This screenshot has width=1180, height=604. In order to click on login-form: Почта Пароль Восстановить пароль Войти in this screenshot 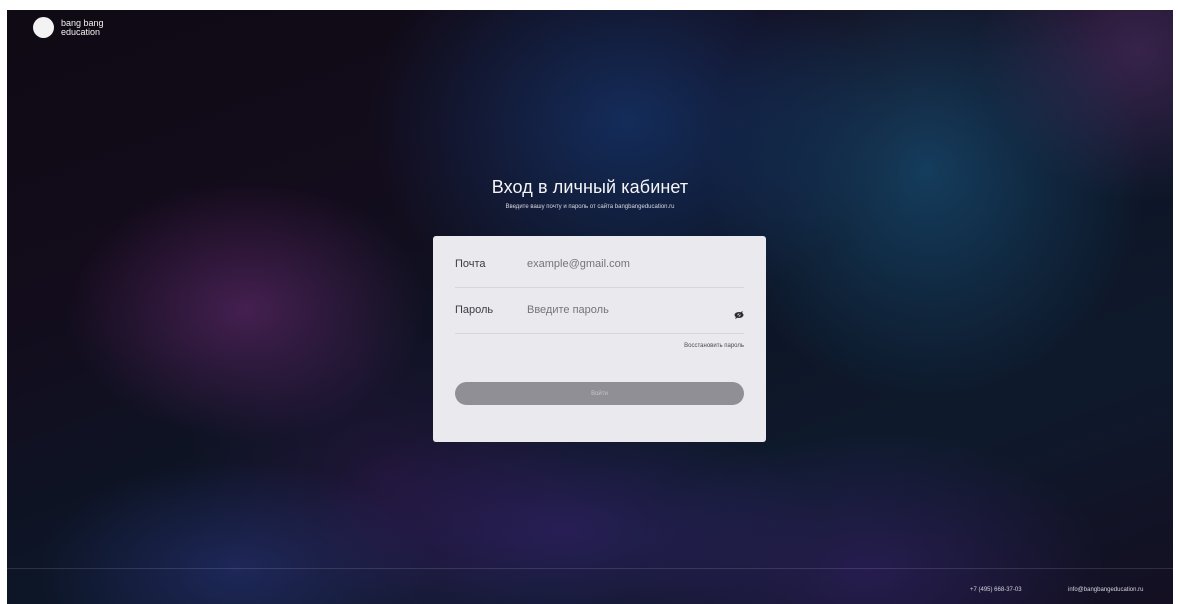, I will do `click(599, 339)`.